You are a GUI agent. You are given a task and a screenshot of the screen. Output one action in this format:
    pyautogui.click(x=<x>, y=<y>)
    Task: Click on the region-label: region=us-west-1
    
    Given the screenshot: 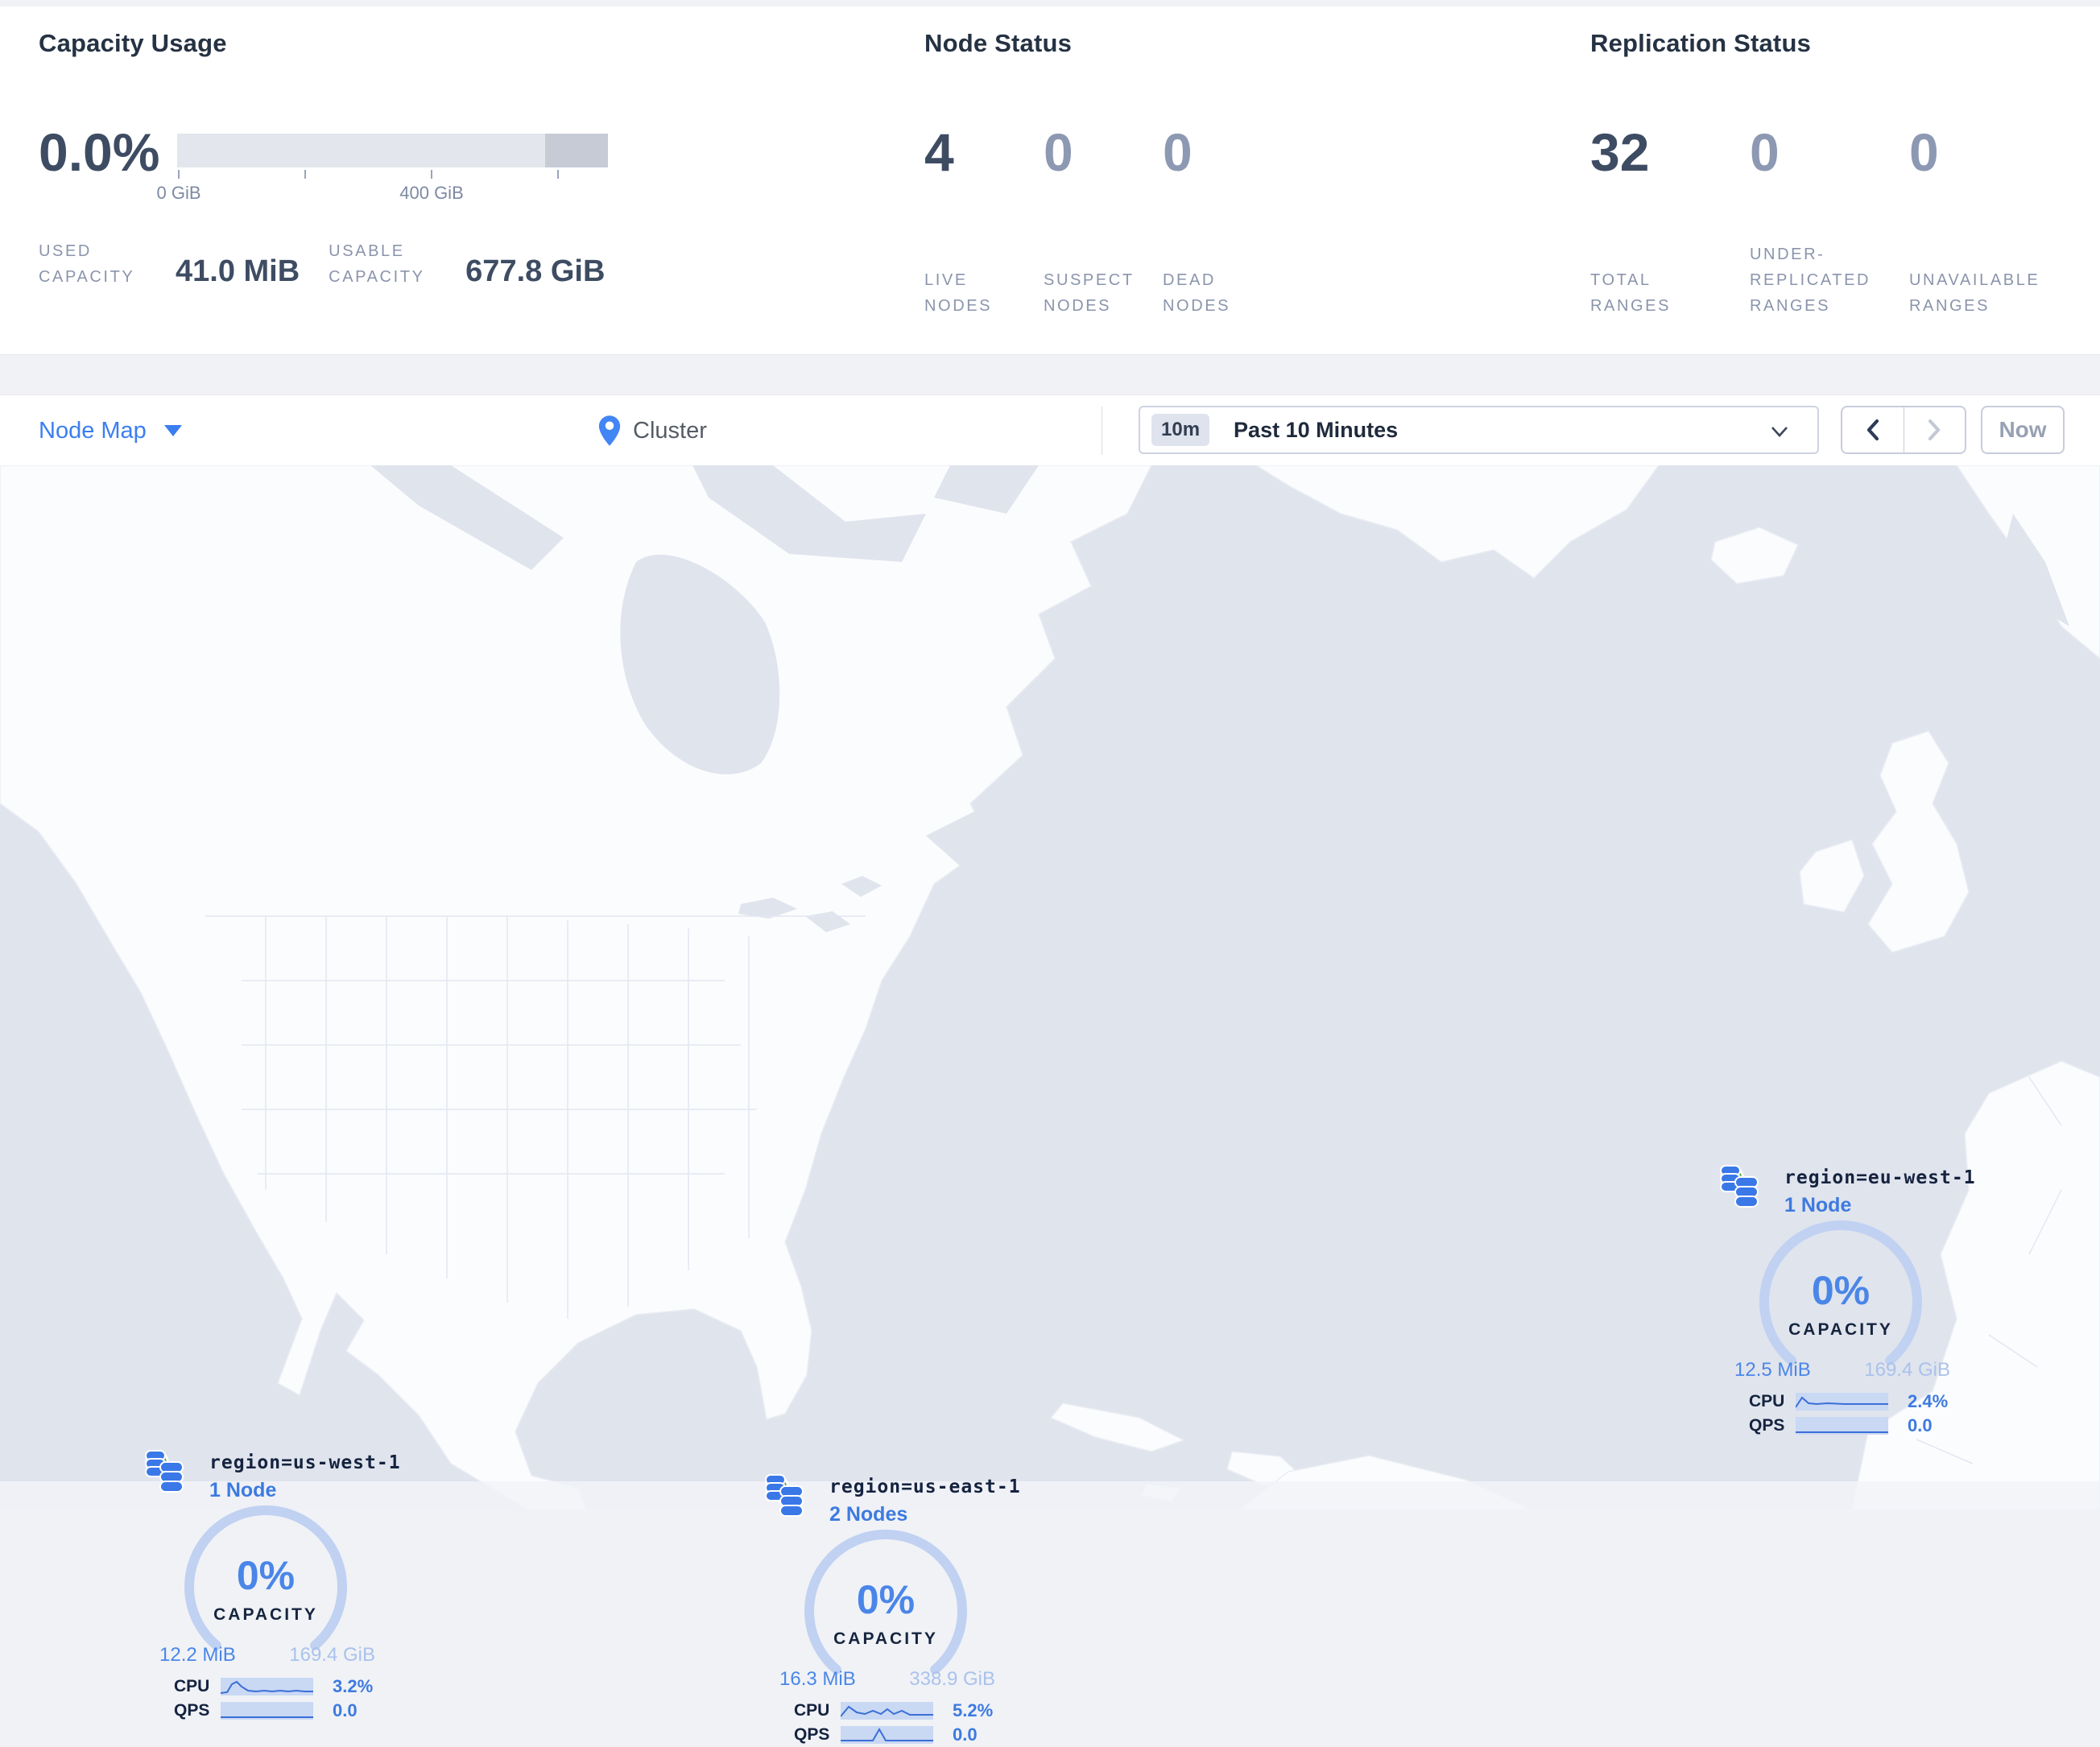 What is the action you would take?
    pyautogui.click(x=305, y=1462)
    